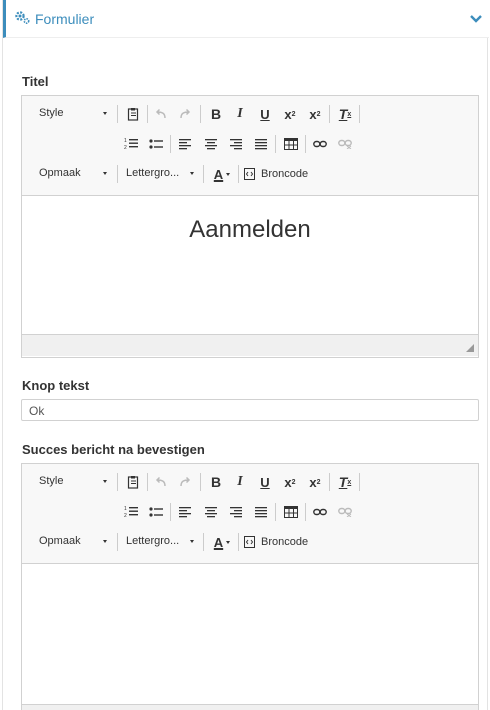 The height and width of the screenshot is (710, 490). I want to click on title-label: Titel, so click(35, 81).